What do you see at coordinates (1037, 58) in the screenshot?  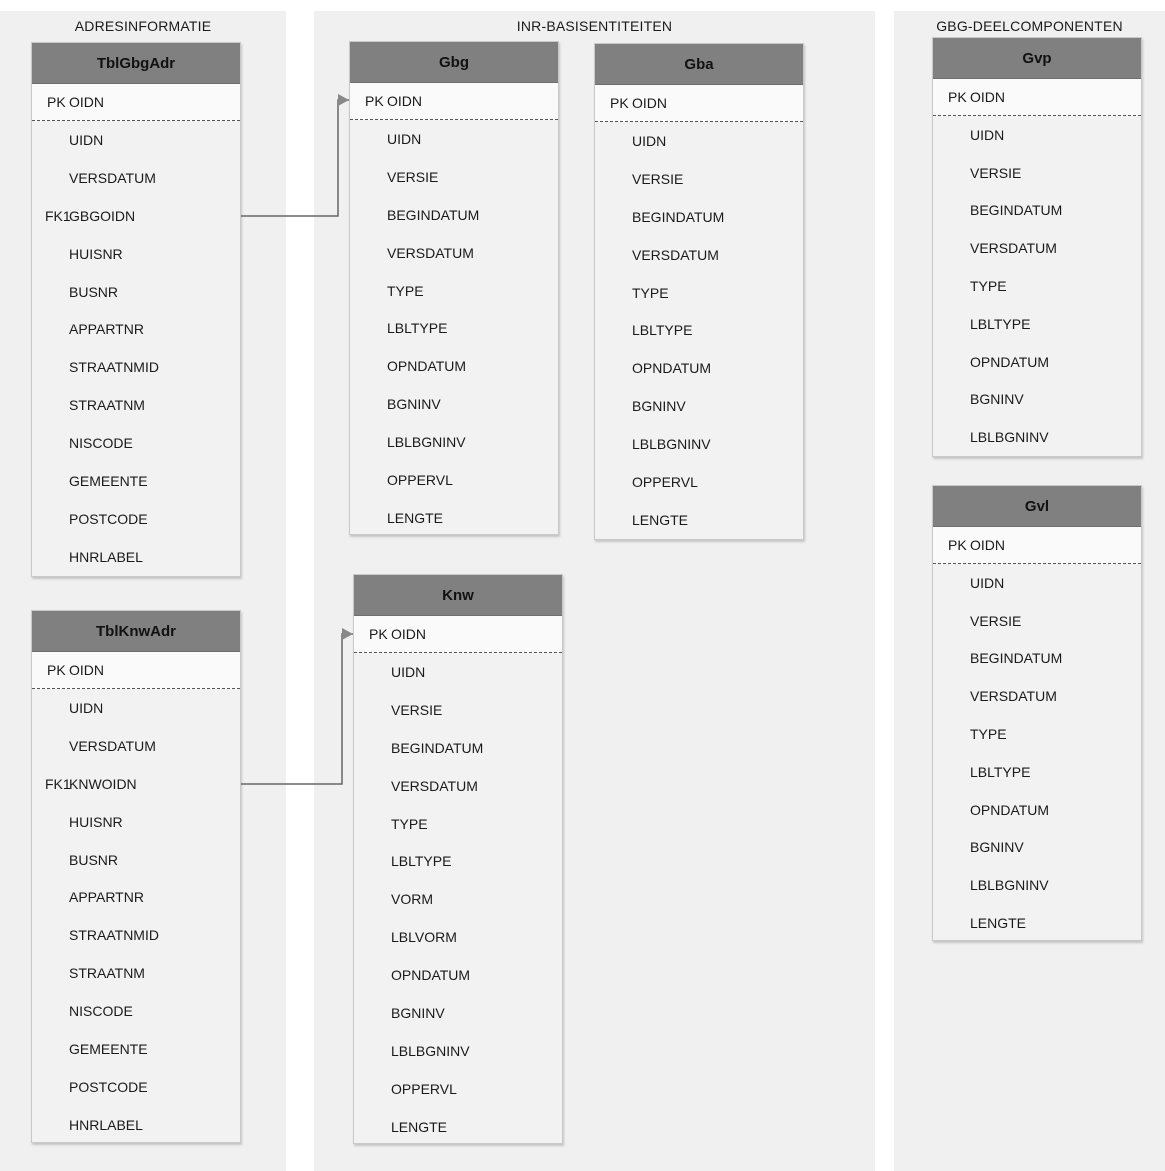 I see `entity-header-gvp: Gvp` at bounding box center [1037, 58].